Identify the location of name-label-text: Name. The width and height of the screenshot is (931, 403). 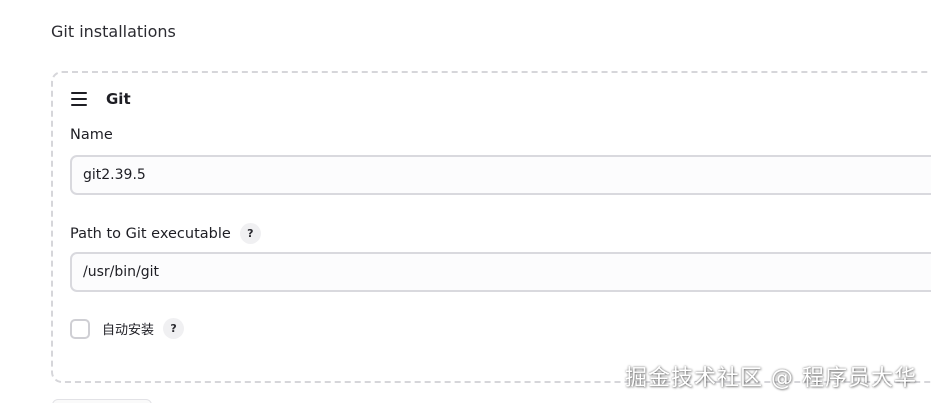
(91, 135).